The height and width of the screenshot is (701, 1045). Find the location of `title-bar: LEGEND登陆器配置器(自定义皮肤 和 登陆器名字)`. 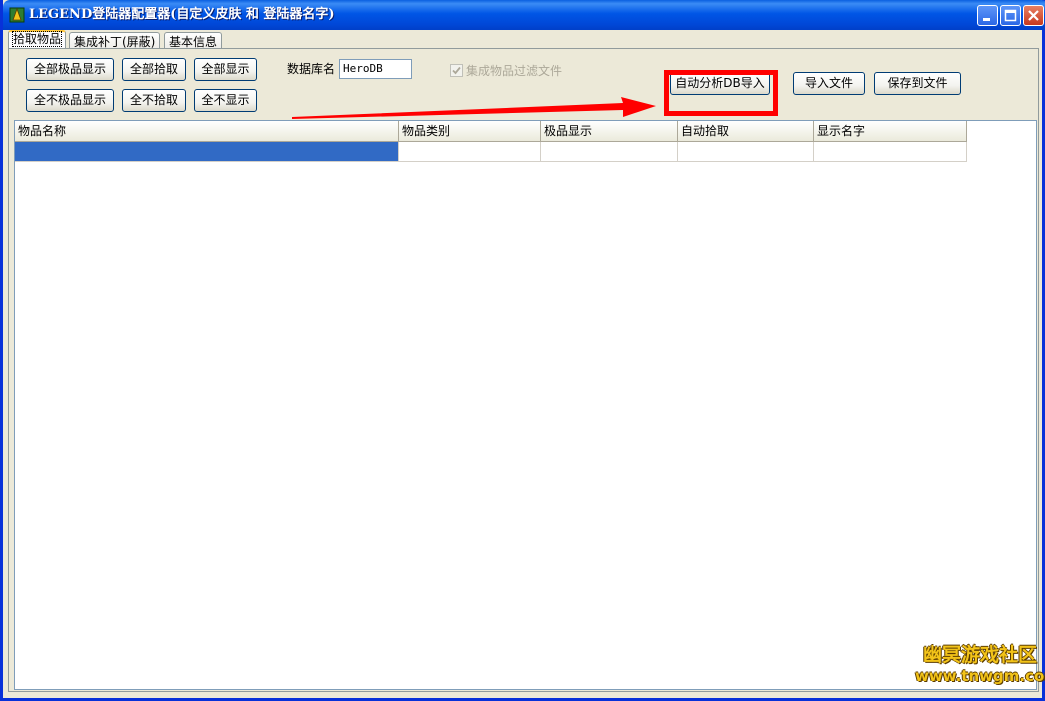

title-bar: LEGEND登陆器配置器(自定义皮肤 和 登陆器名字) is located at coordinates (524, 15).